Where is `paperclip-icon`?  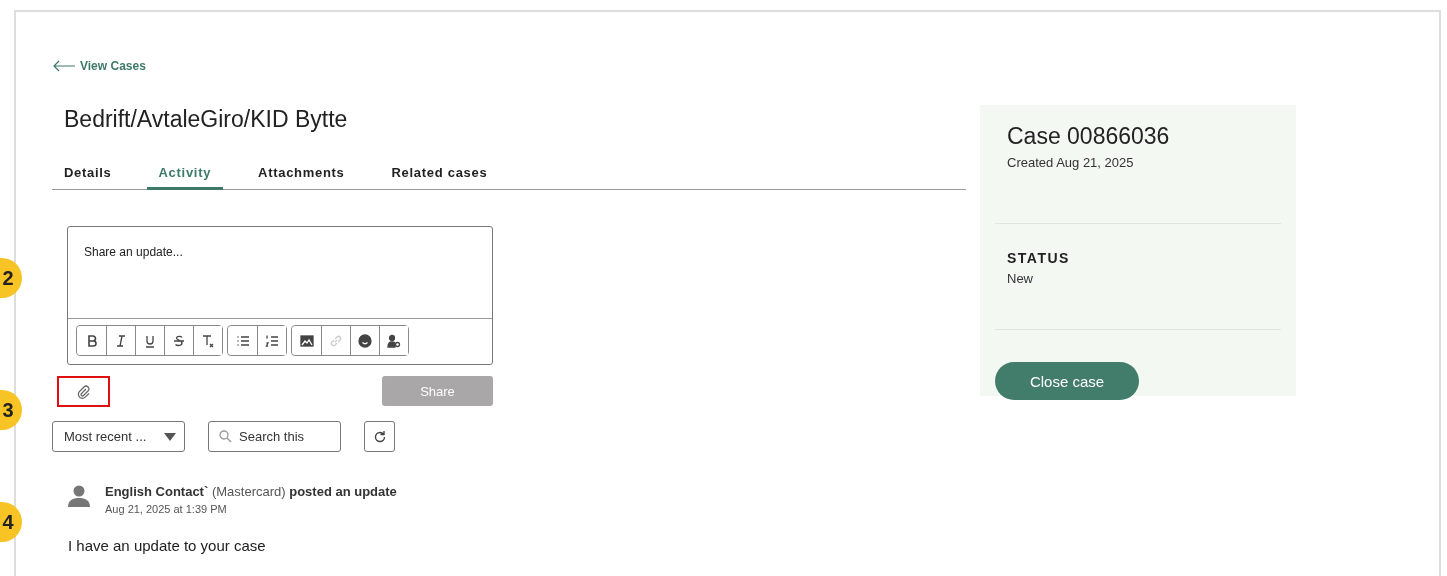
paperclip-icon is located at coordinates (83, 391).